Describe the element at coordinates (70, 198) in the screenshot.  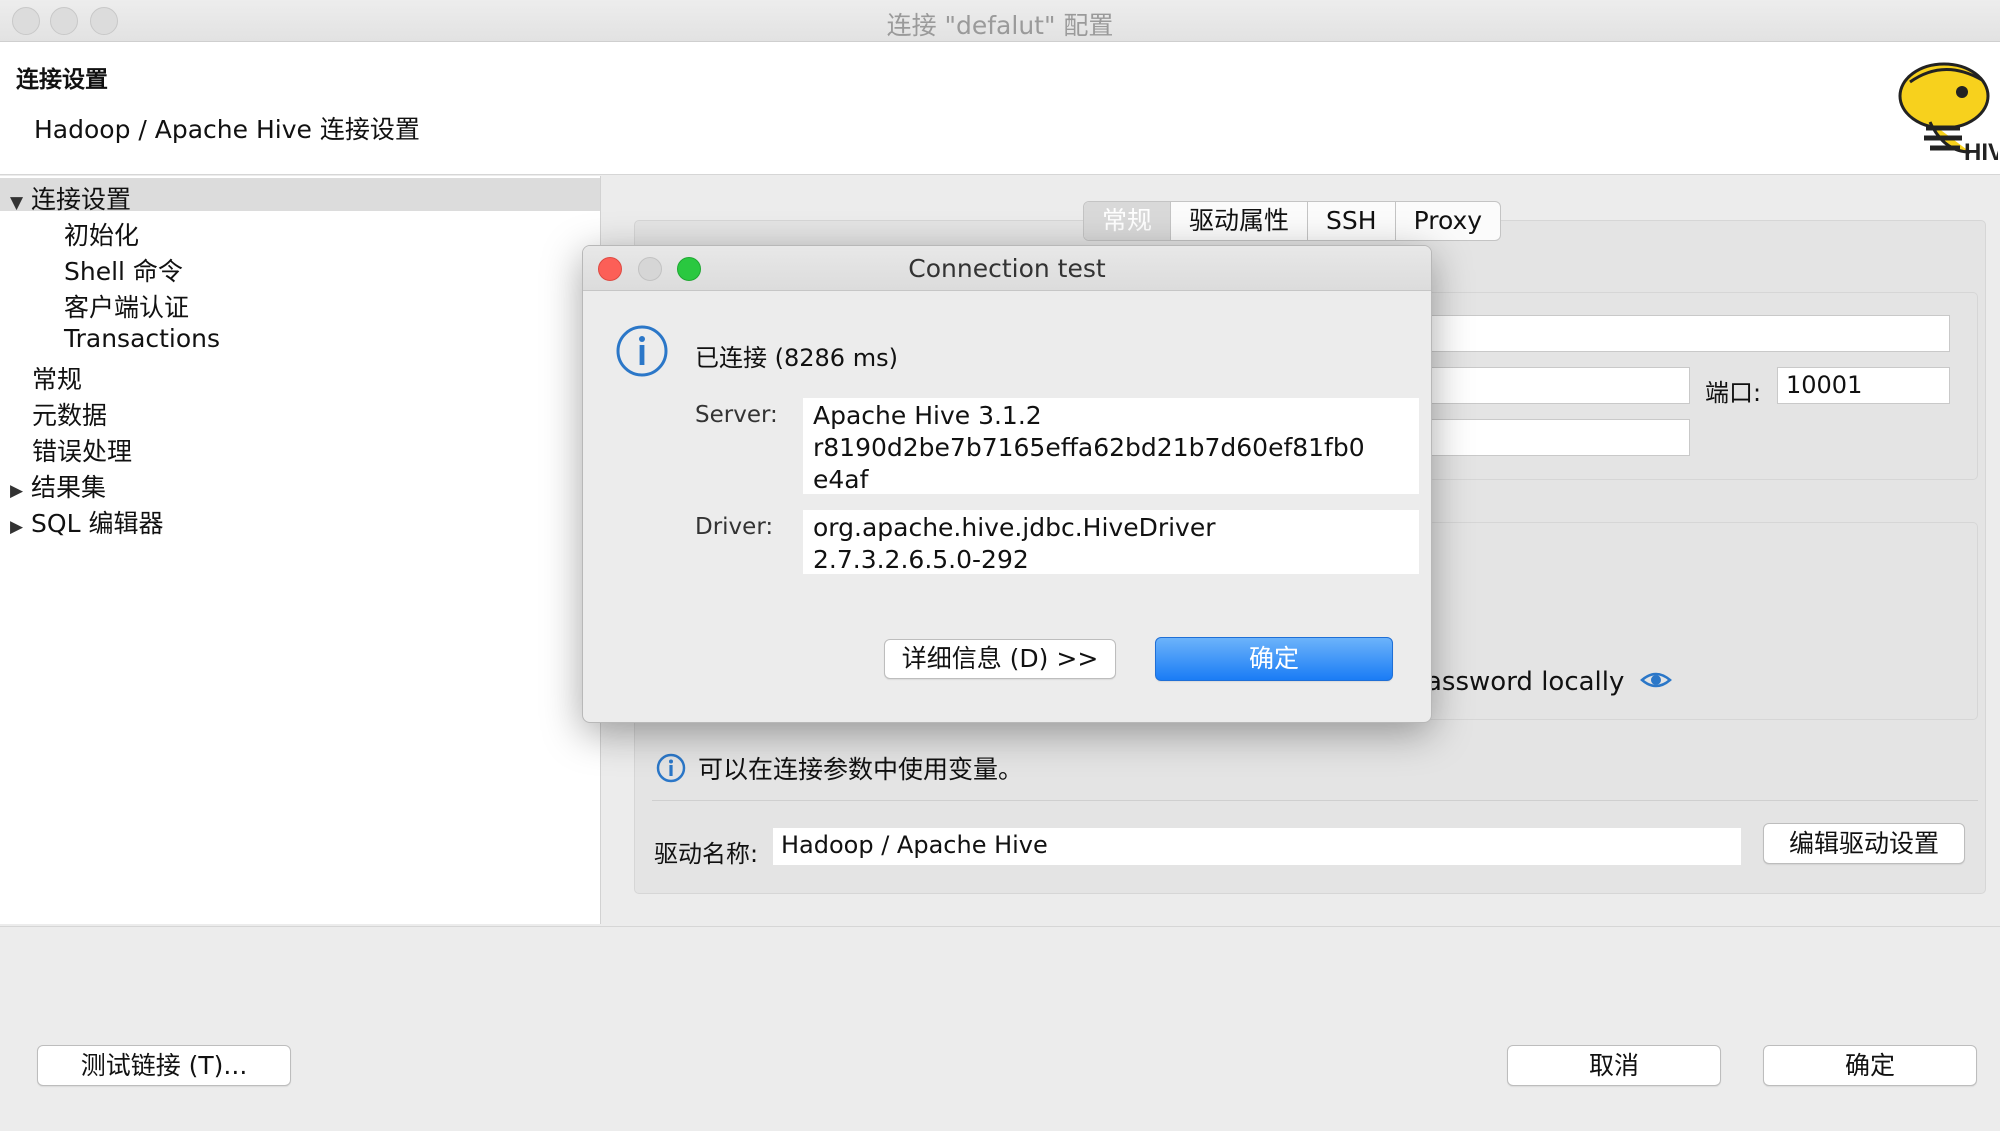
I see `tree-item-connection-settings: ▼ 连接设置` at that location.